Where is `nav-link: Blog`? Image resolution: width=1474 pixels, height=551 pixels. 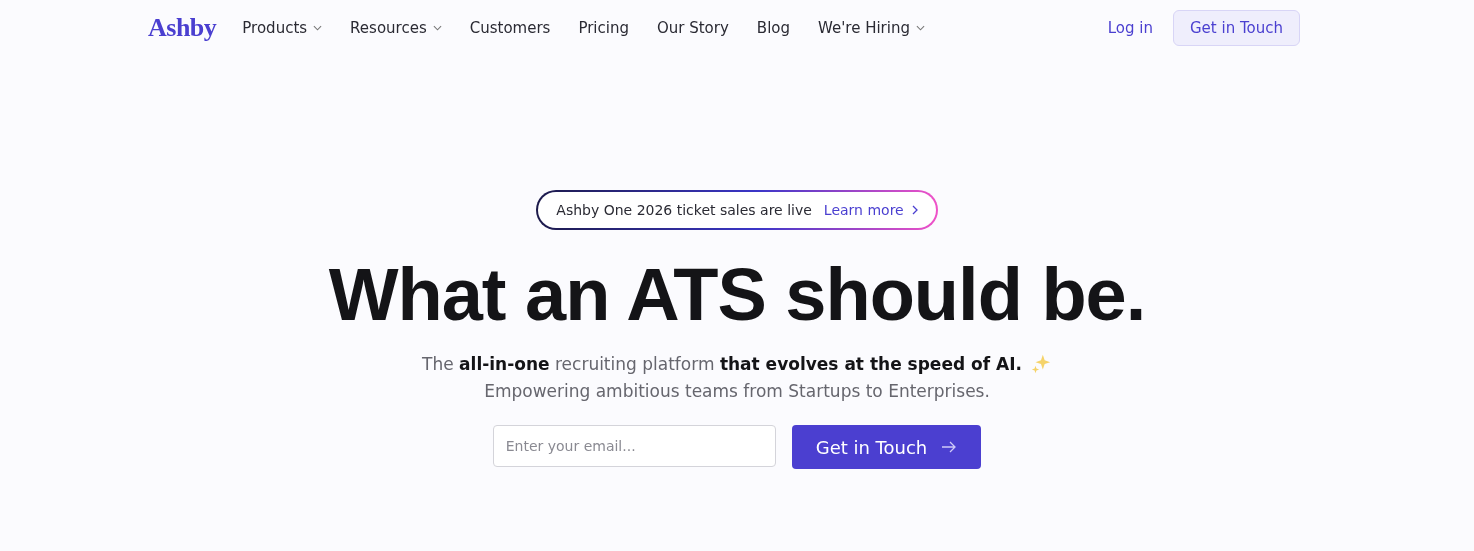
nav-link: Blog is located at coordinates (773, 28).